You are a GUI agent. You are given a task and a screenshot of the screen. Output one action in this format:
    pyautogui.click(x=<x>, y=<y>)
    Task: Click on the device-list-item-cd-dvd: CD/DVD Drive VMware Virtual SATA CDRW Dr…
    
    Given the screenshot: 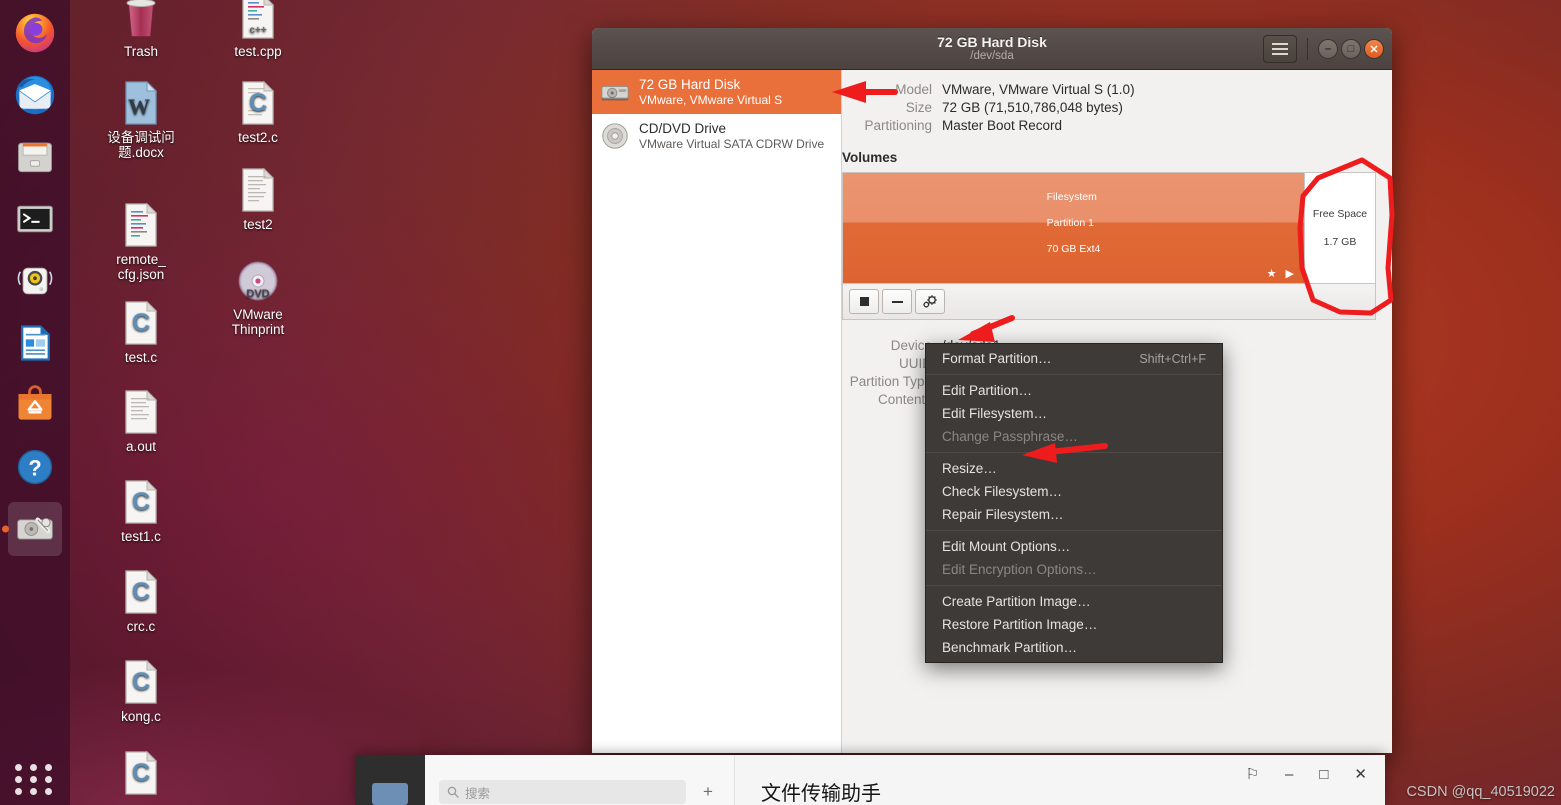 What is the action you would take?
    pyautogui.click(x=716, y=136)
    